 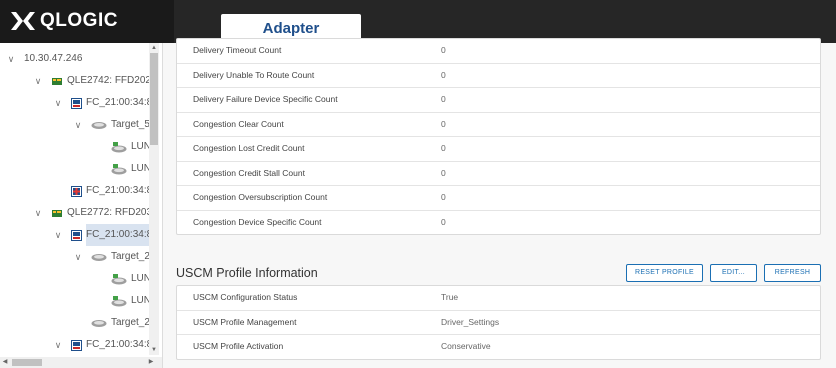 I want to click on row-label: USCM Profile Activation, so click(x=238, y=346).